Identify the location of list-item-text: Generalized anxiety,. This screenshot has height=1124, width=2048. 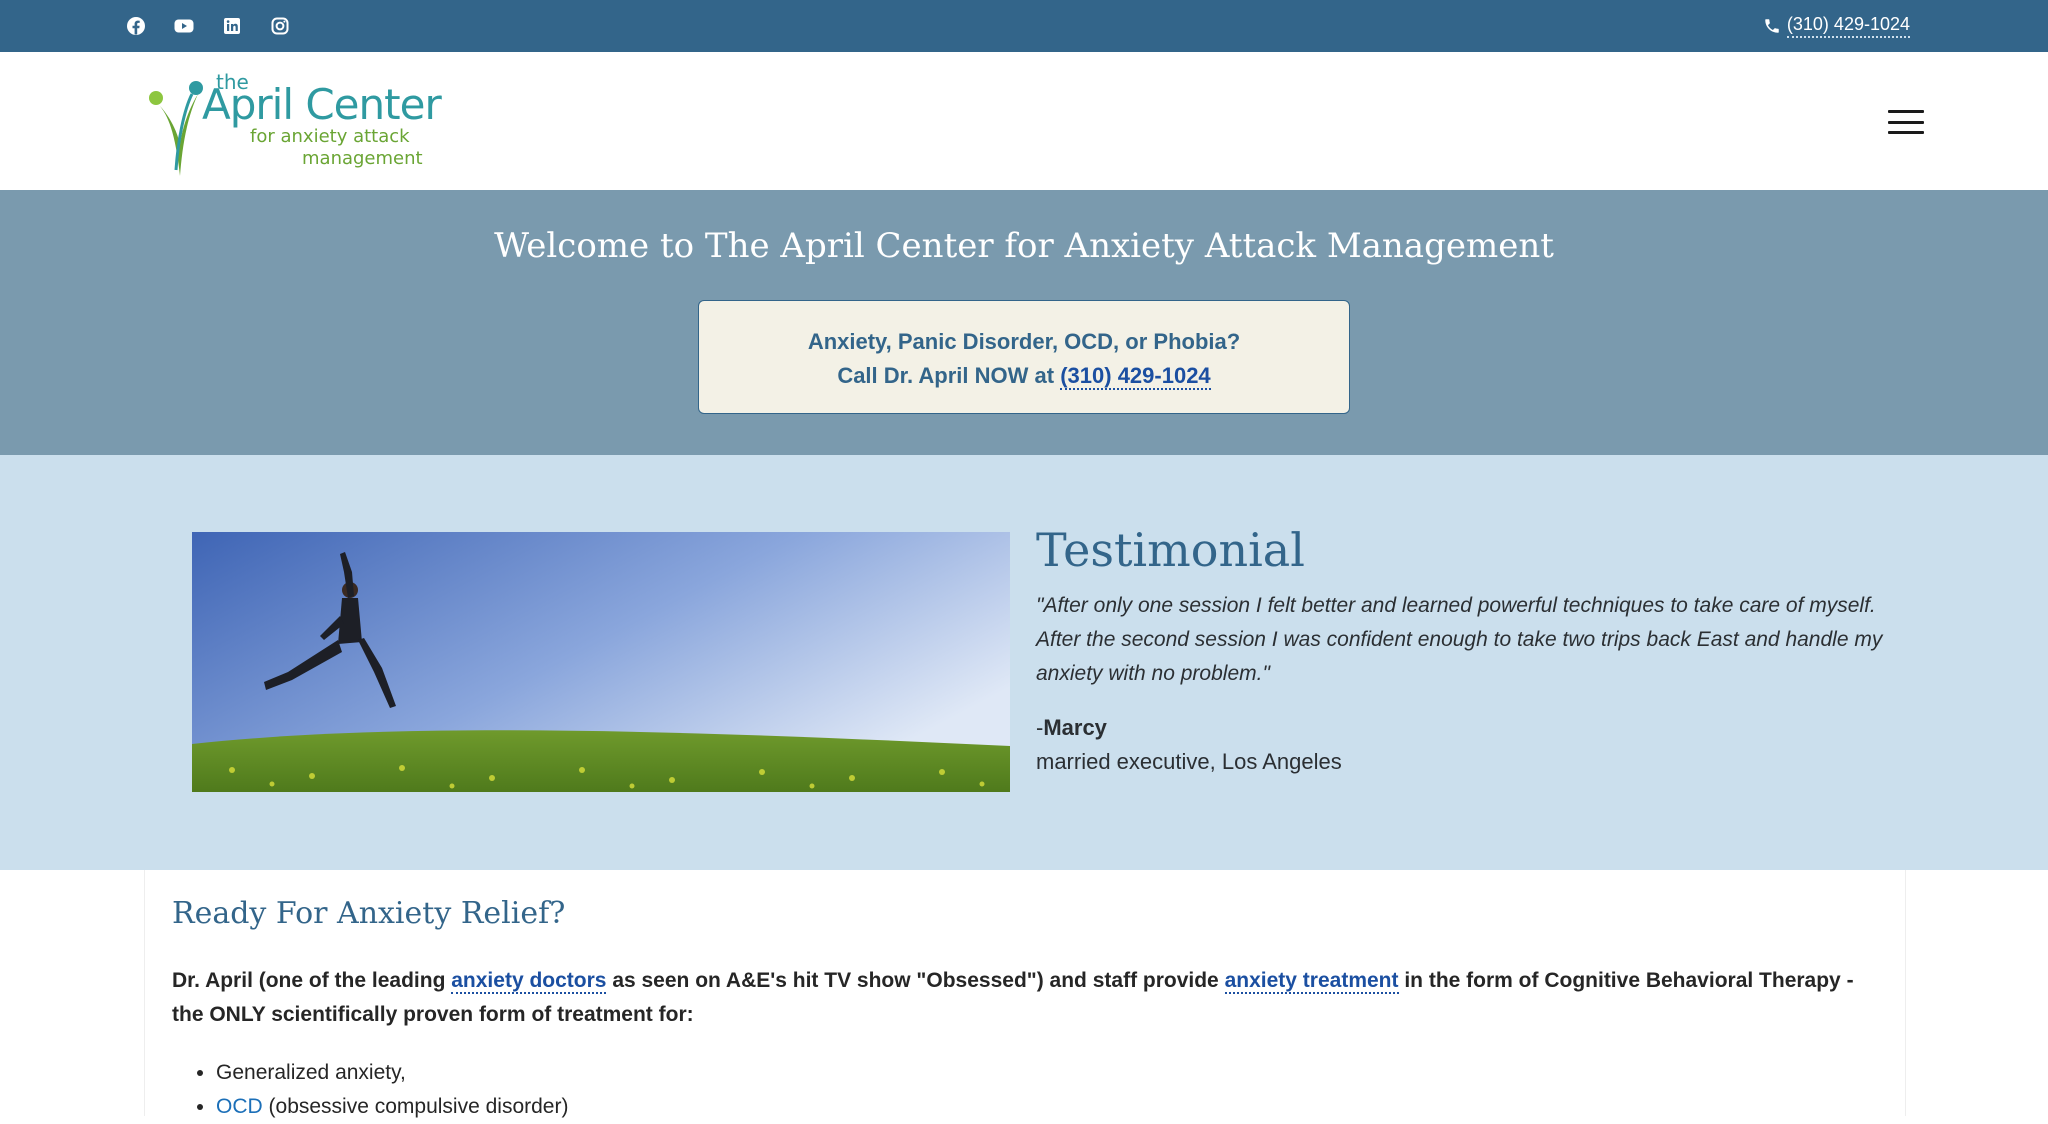
(311, 1072).